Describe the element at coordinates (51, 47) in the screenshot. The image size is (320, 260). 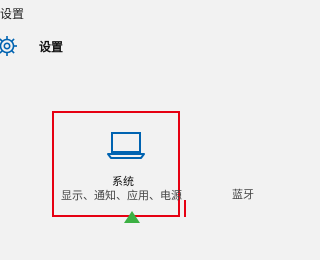
I see `page-title: 设置` at that location.